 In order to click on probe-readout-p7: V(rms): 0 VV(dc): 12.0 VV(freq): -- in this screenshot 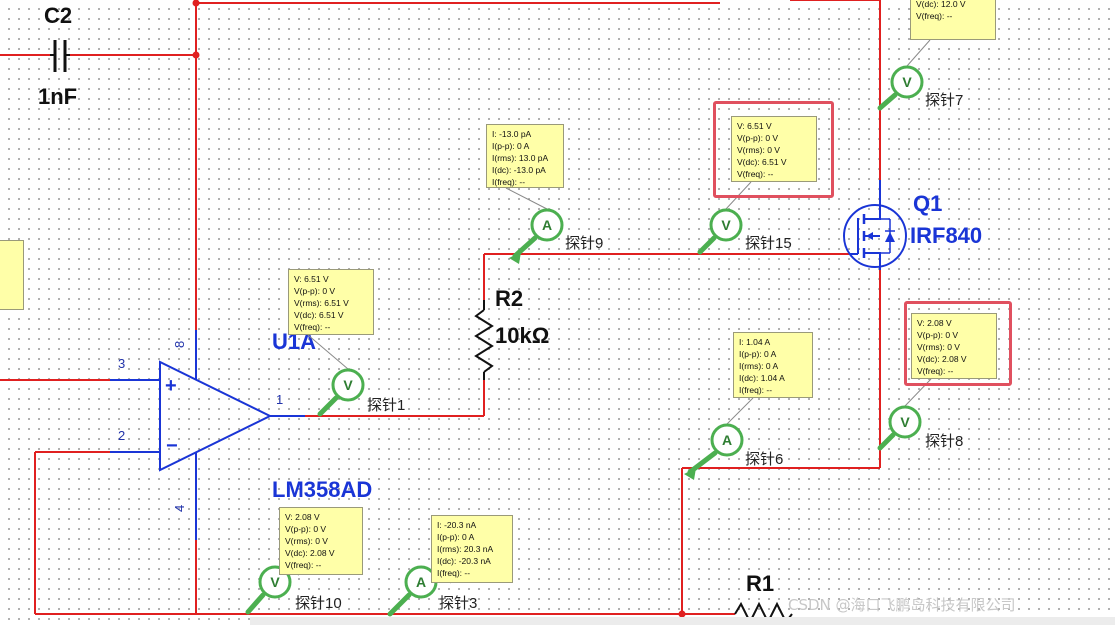, I will do `click(953, 20)`.